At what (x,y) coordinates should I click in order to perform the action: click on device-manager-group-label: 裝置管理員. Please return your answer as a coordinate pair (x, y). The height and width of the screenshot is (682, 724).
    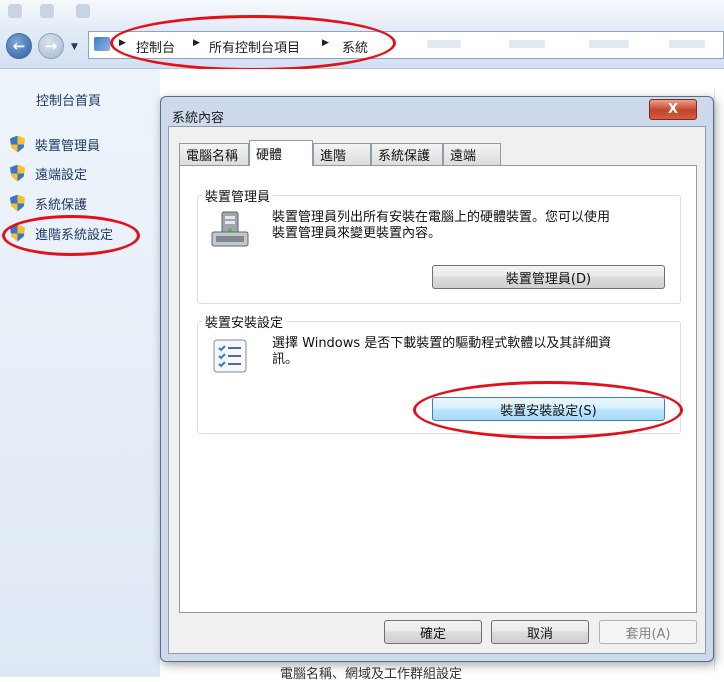
    Looking at the image, I should click on (238, 195).